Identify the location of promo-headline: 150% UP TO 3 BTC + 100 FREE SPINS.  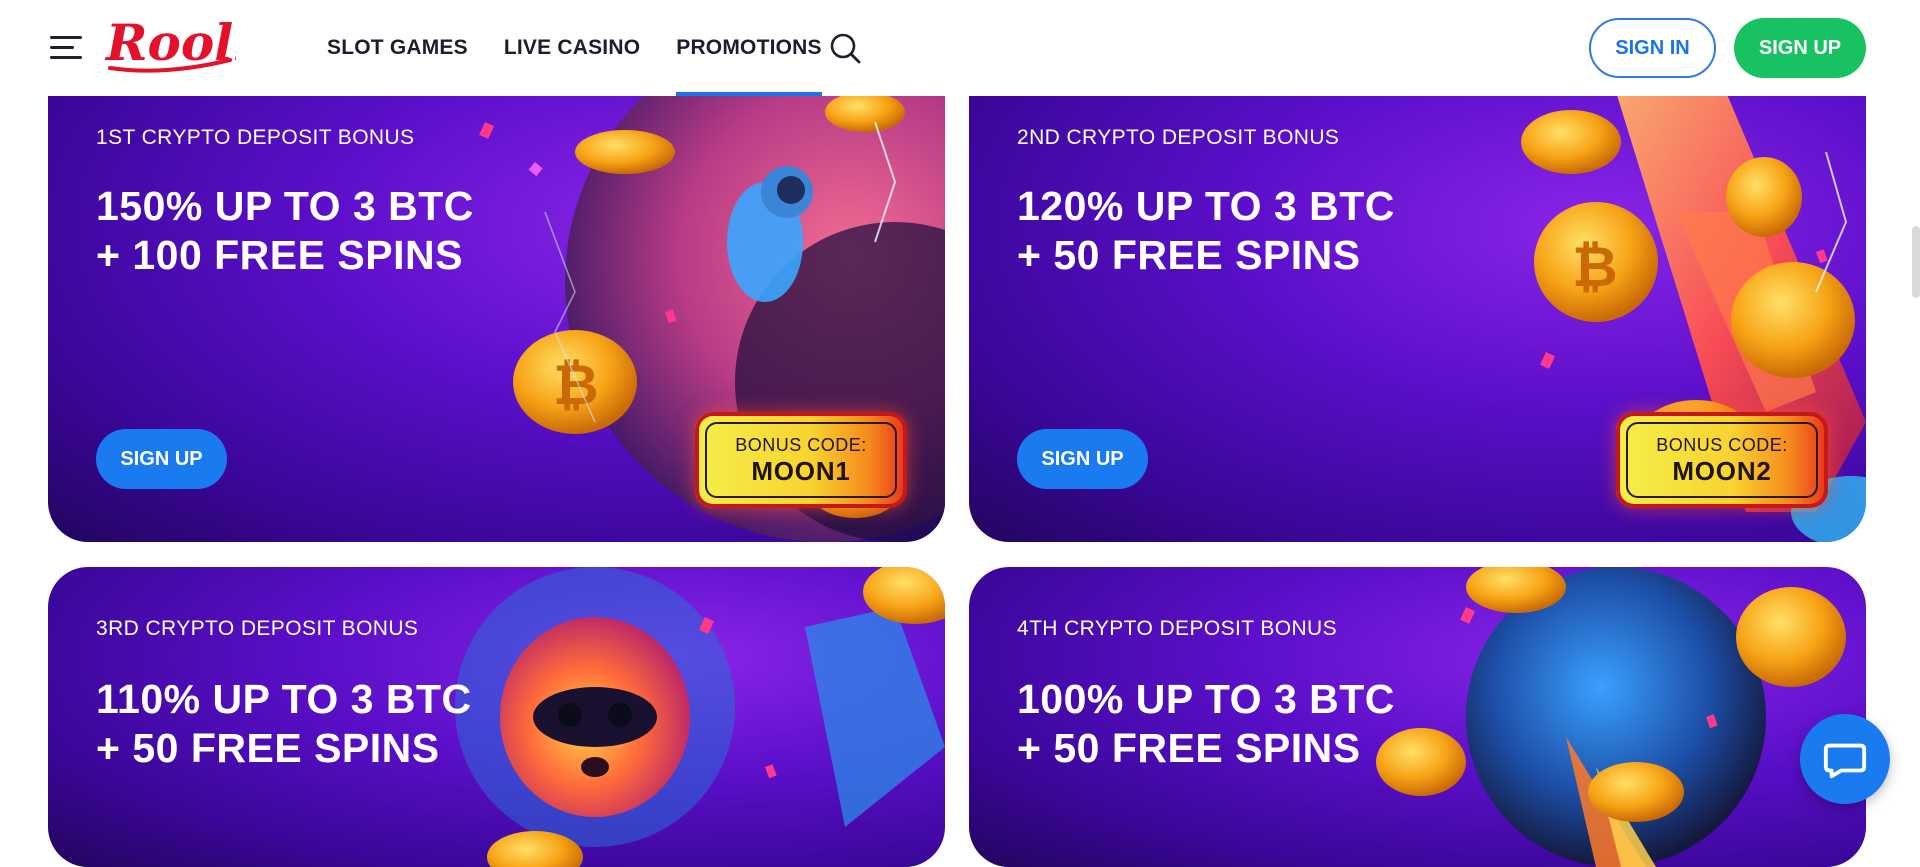
(285, 231).